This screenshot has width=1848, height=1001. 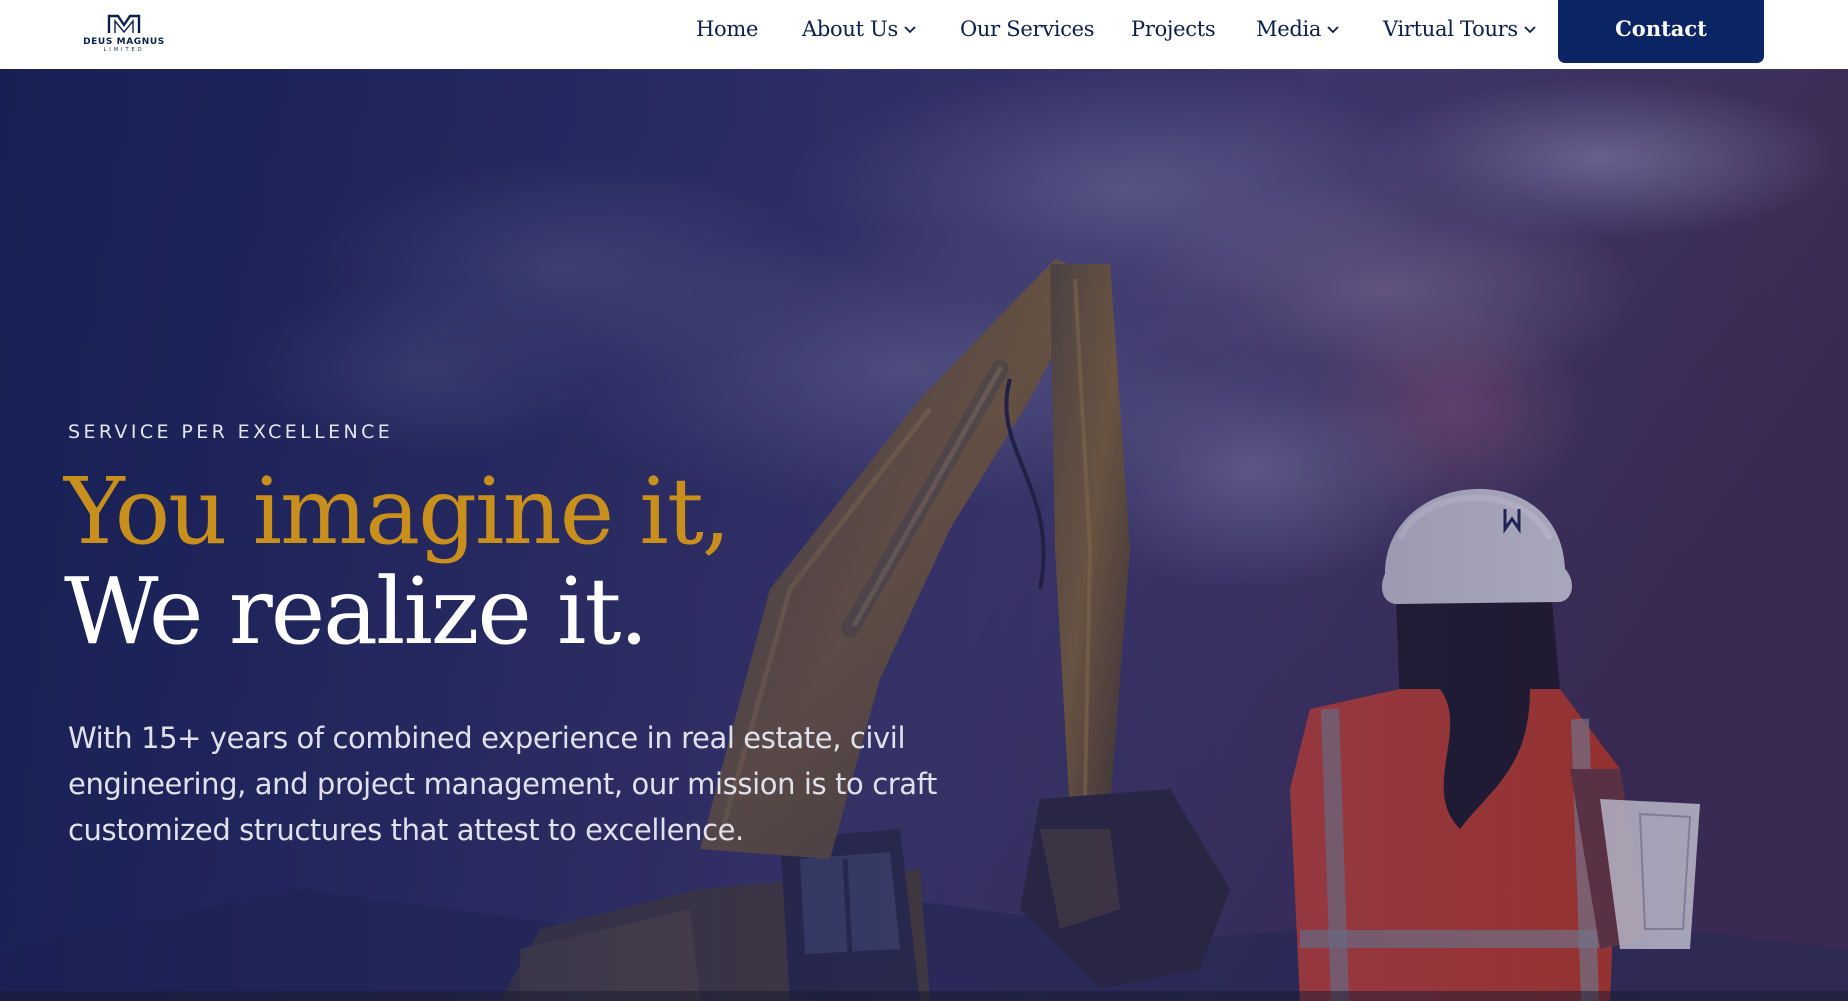 I want to click on nav-item-label: Projects, so click(x=1173, y=29).